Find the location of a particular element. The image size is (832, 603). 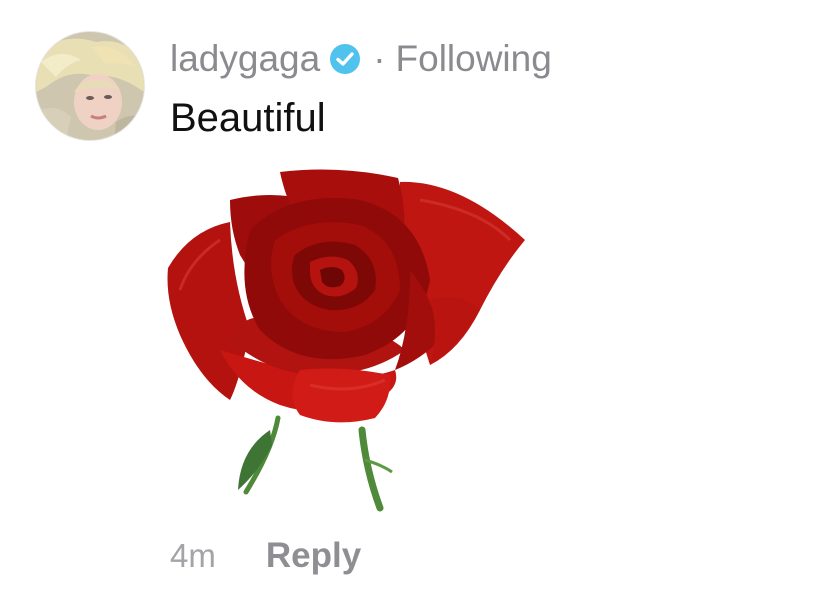

avatar-image is located at coordinates (90, 86).